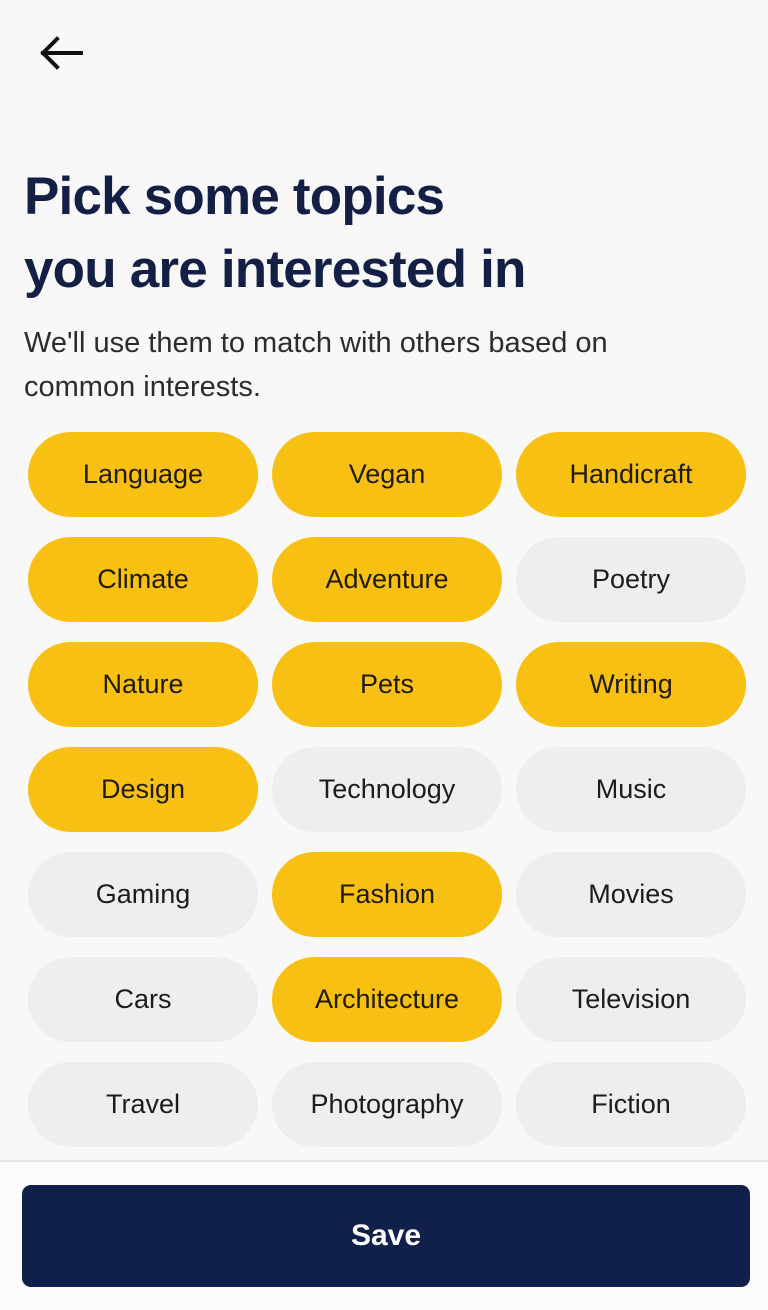  Describe the element at coordinates (387, 999) in the screenshot. I see `topic-chip: Architecture` at that location.